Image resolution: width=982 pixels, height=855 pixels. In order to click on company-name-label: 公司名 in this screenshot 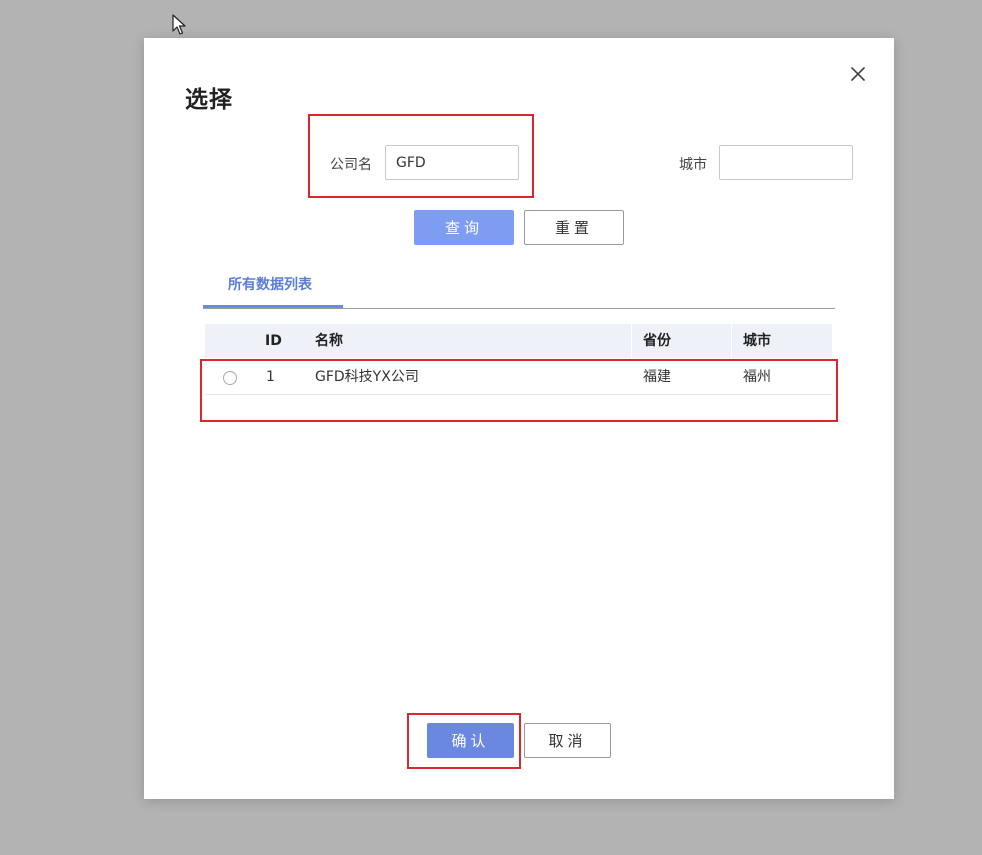, I will do `click(351, 165)`.